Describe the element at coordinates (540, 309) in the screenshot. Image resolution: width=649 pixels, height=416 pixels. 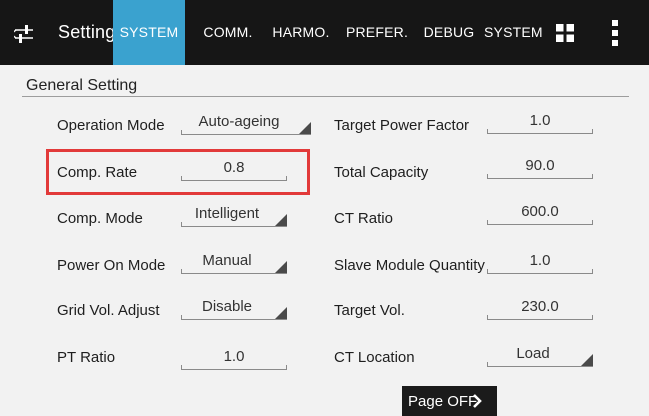
I see `target-vol-input: 230.0` at that location.